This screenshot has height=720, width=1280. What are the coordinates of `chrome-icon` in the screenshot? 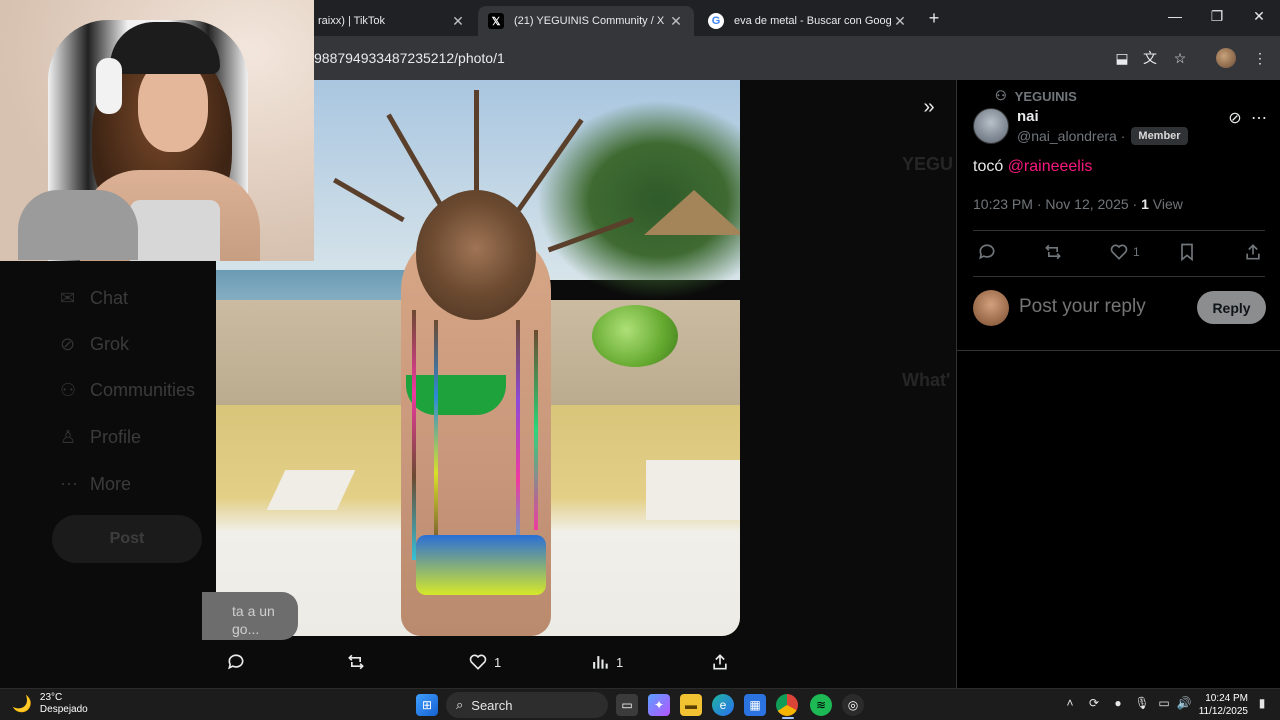 It's located at (787, 705).